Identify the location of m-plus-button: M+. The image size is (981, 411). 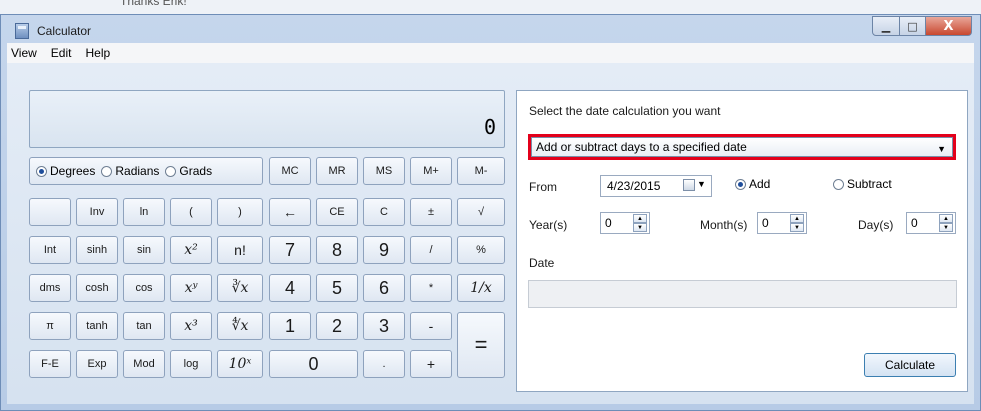
(431, 171).